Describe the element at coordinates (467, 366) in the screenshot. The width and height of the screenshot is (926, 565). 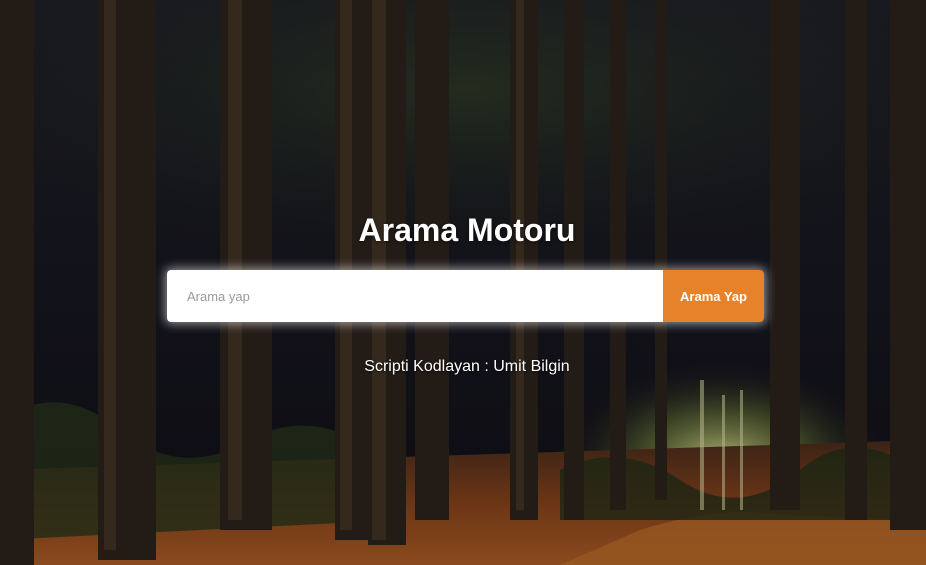
I see `credit-text: Scripti Kodlayan : Umit Bilgin` at that location.